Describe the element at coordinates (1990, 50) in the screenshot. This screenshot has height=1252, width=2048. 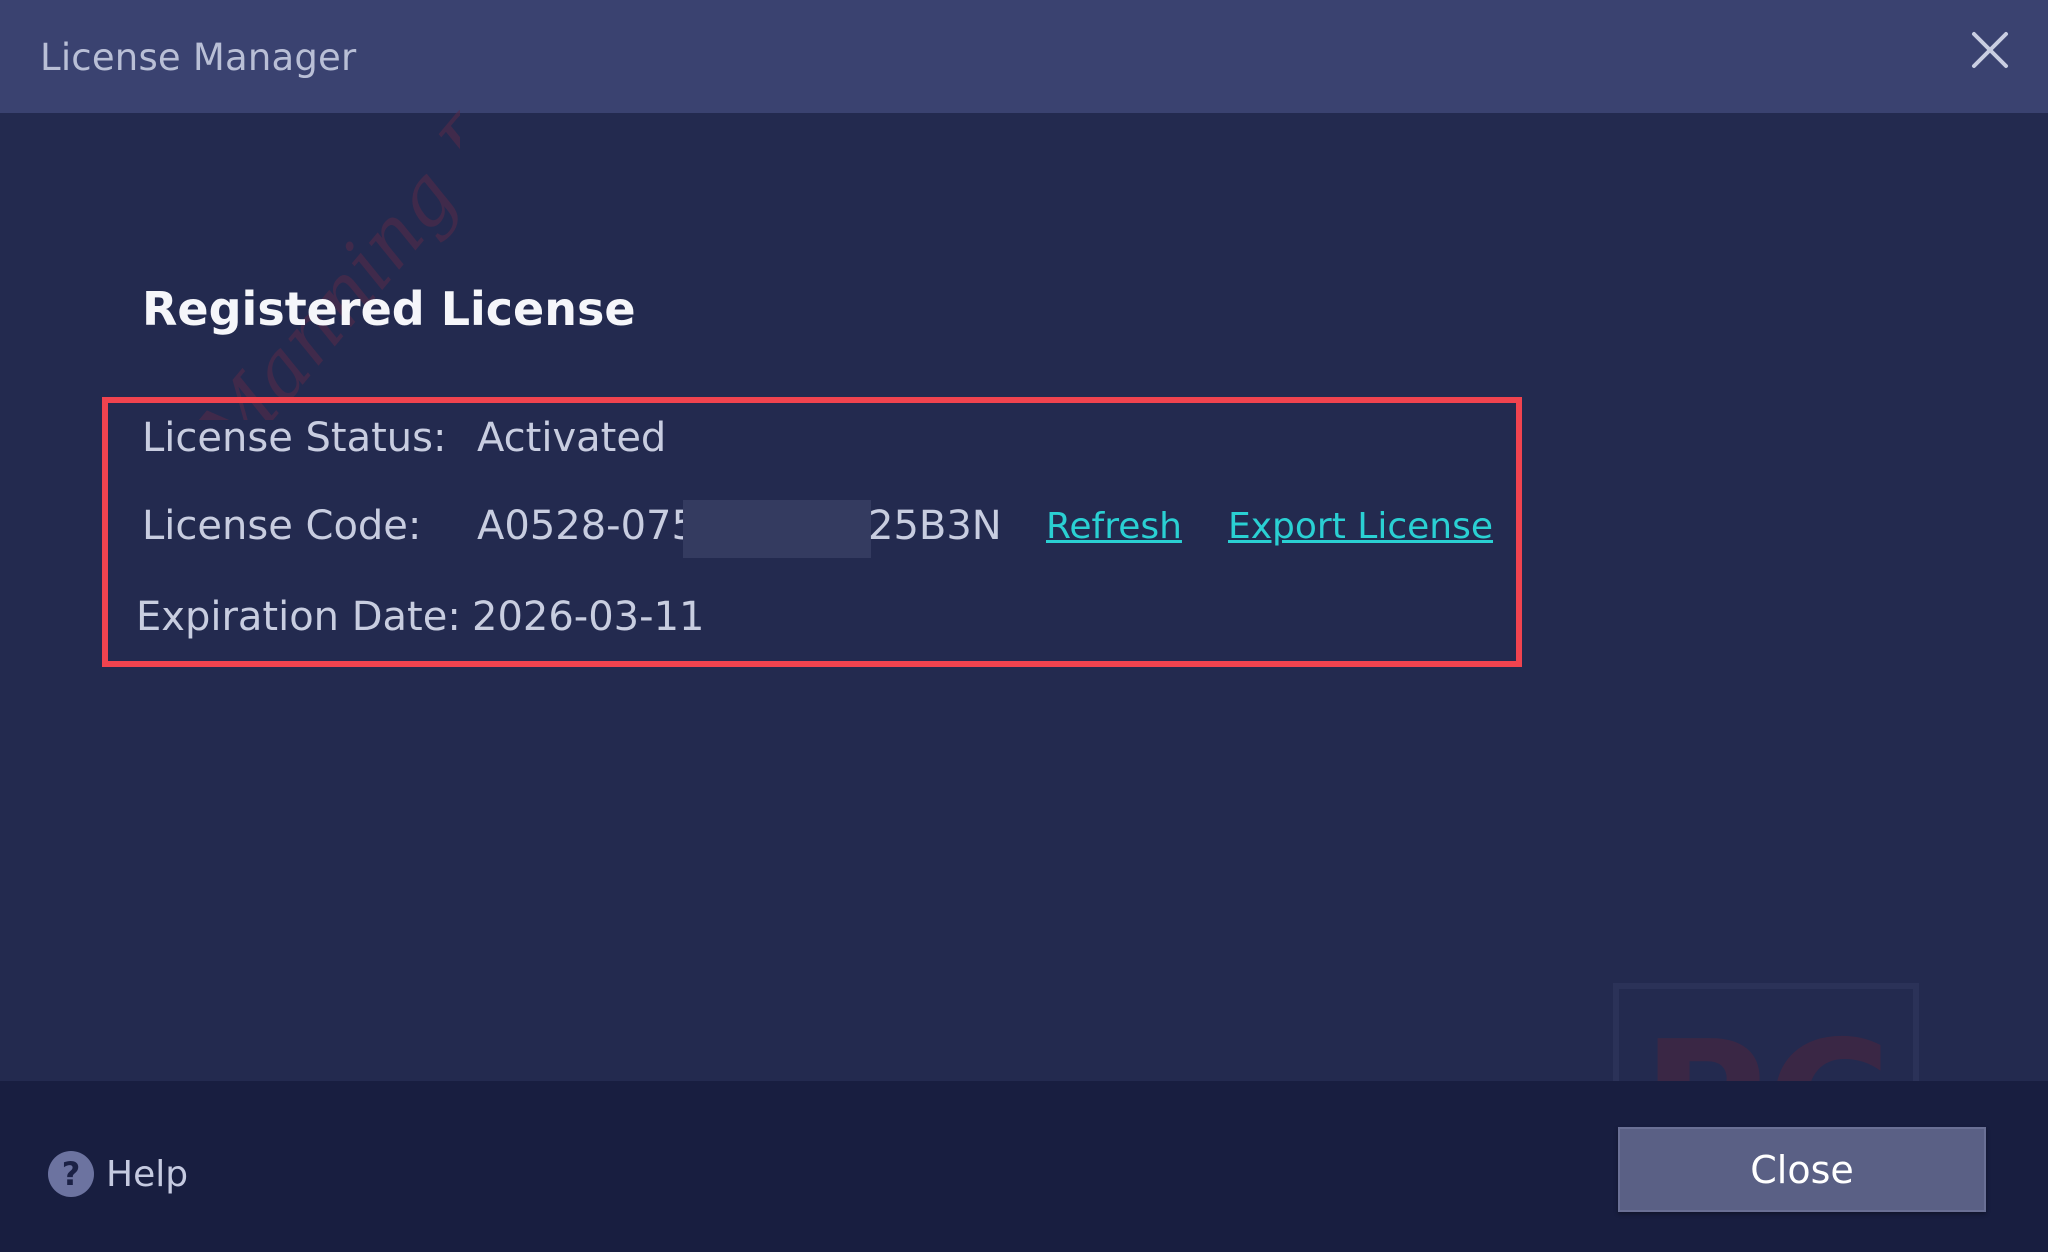
I see `close-icon` at that location.